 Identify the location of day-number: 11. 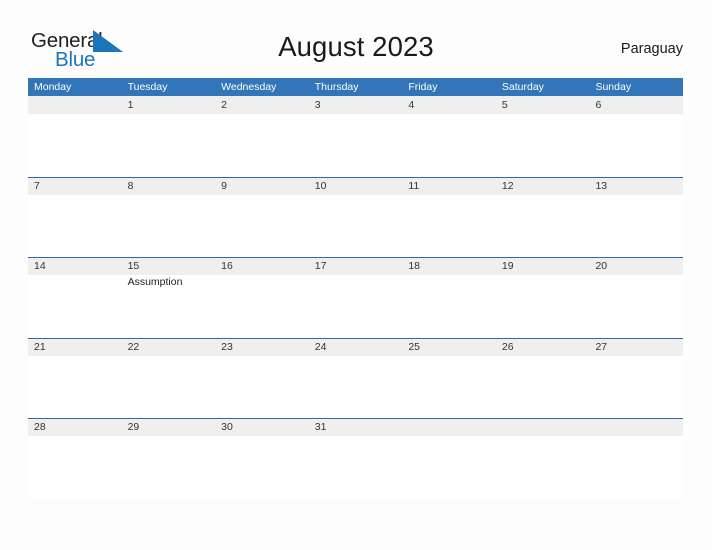
(449, 186).